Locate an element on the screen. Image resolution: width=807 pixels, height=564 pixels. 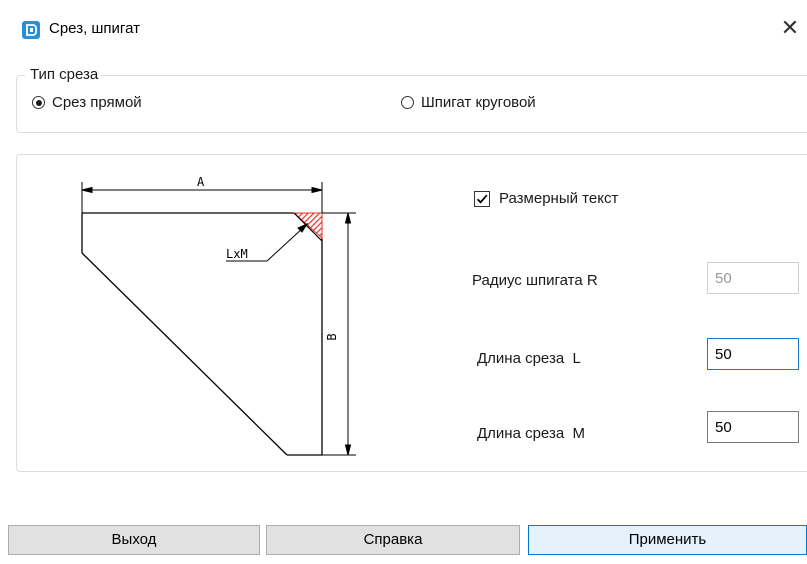
dimension-b-label: B is located at coordinates (332, 336).